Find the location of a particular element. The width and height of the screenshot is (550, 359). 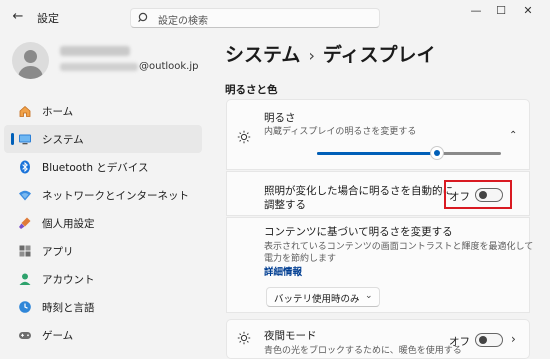

auto-brightness-label: 照明が変化した場合に明るさを自動的に is located at coordinates (358, 191).